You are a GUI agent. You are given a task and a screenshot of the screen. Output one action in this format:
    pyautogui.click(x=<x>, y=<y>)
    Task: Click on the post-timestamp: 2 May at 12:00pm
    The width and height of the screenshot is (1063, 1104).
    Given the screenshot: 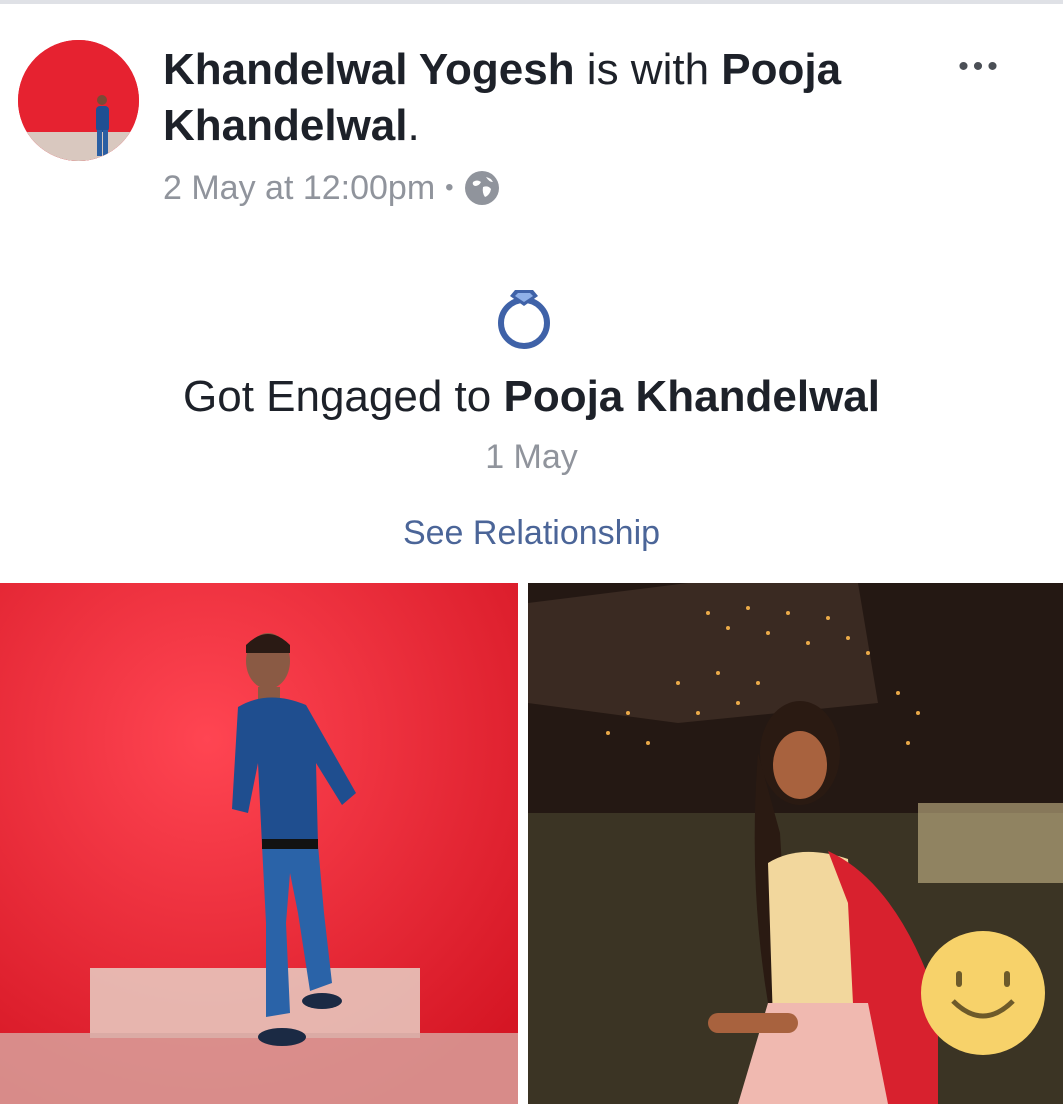 What is the action you would take?
    pyautogui.click(x=299, y=188)
    